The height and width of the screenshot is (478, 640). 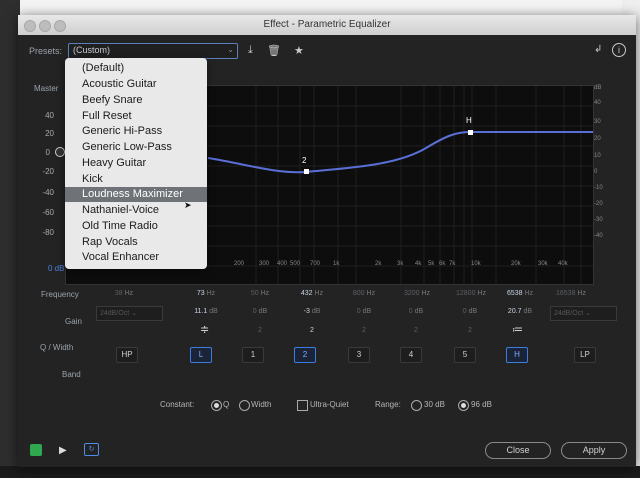 What do you see at coordinates (274, 51) in the screenshot?
I see `delete-preset-icon: 🗑` at bounding box center [274, 51].